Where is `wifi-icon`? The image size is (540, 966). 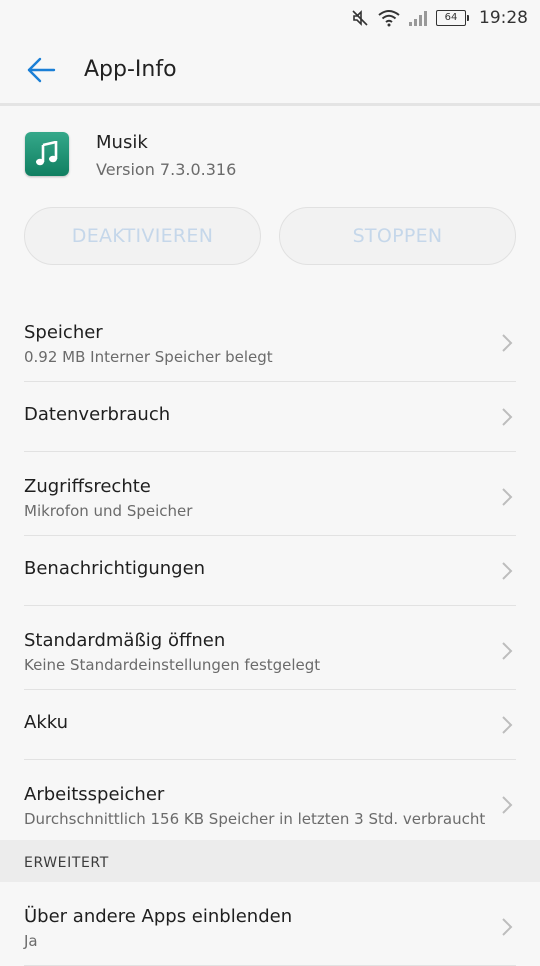
wifi-icon is located at coordinates (389, 18).